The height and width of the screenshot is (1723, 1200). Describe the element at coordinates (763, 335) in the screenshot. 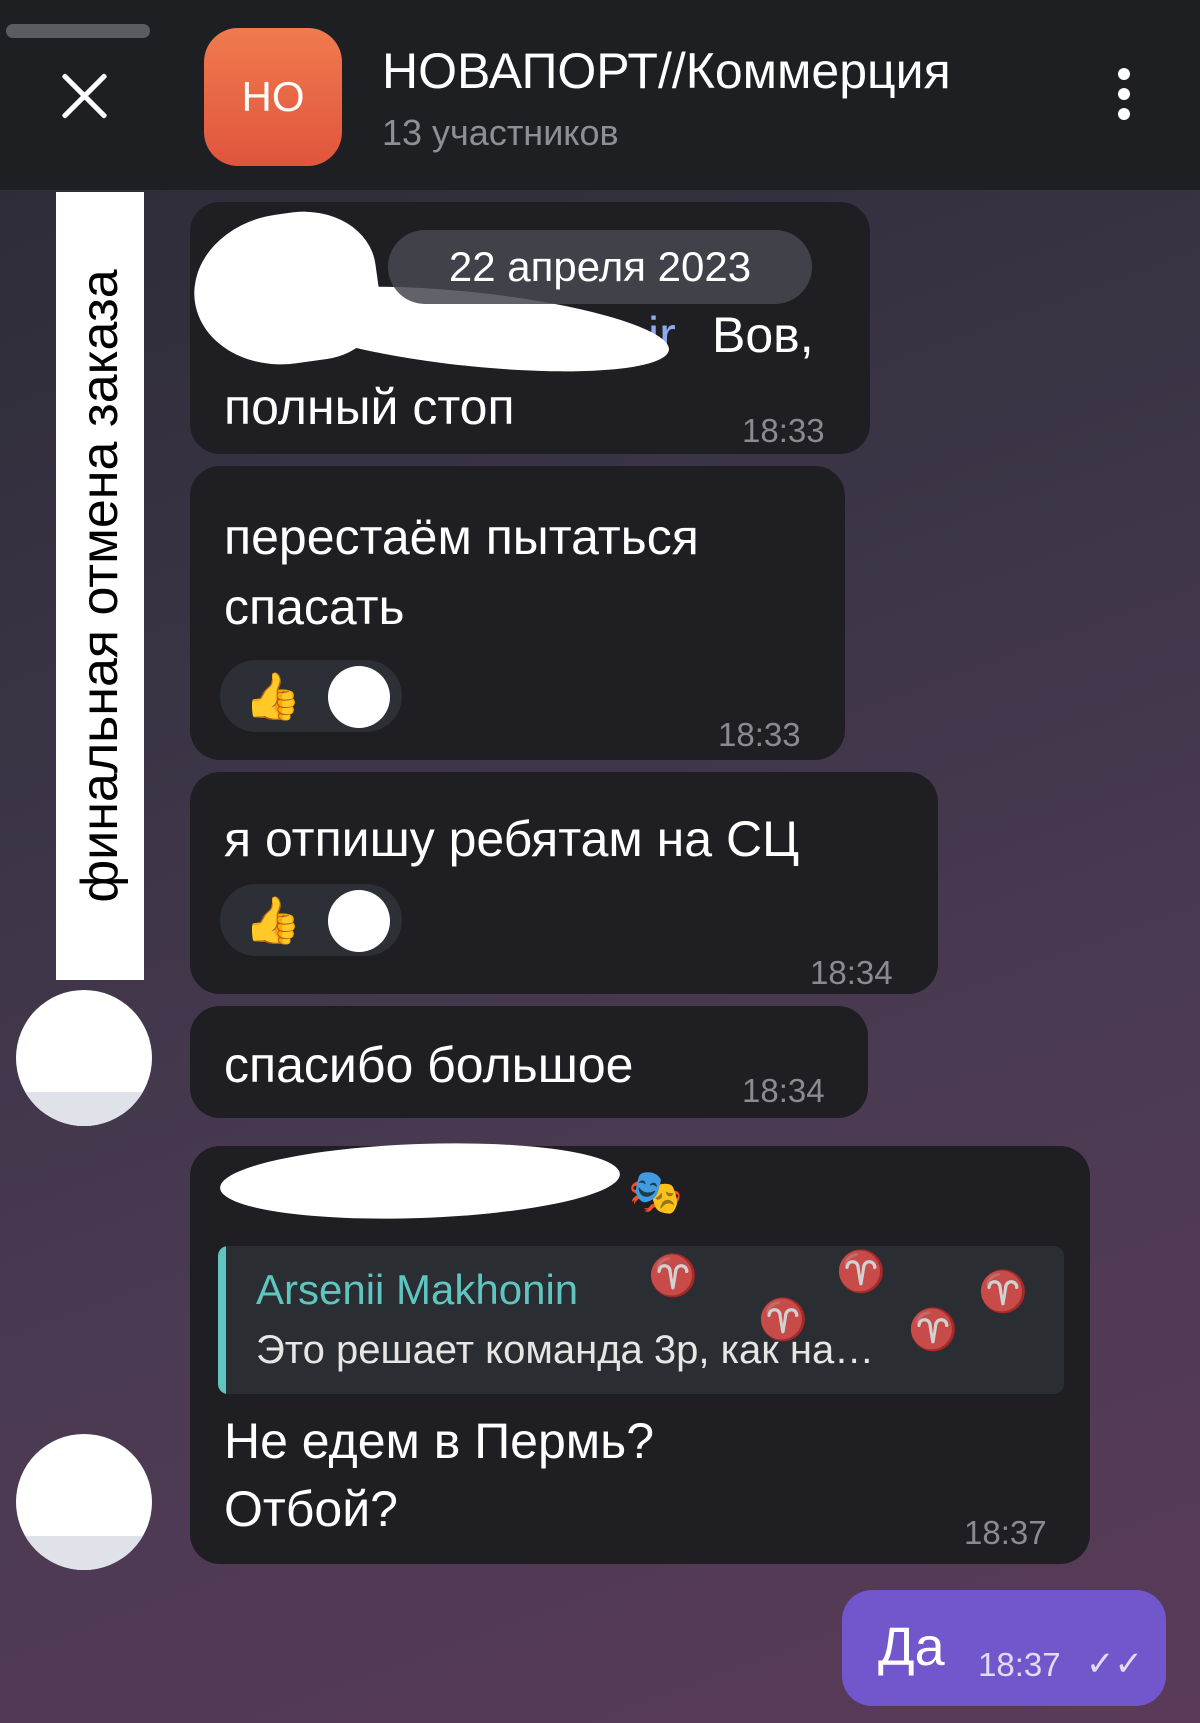

I see `message-text: Вов,` at that location.